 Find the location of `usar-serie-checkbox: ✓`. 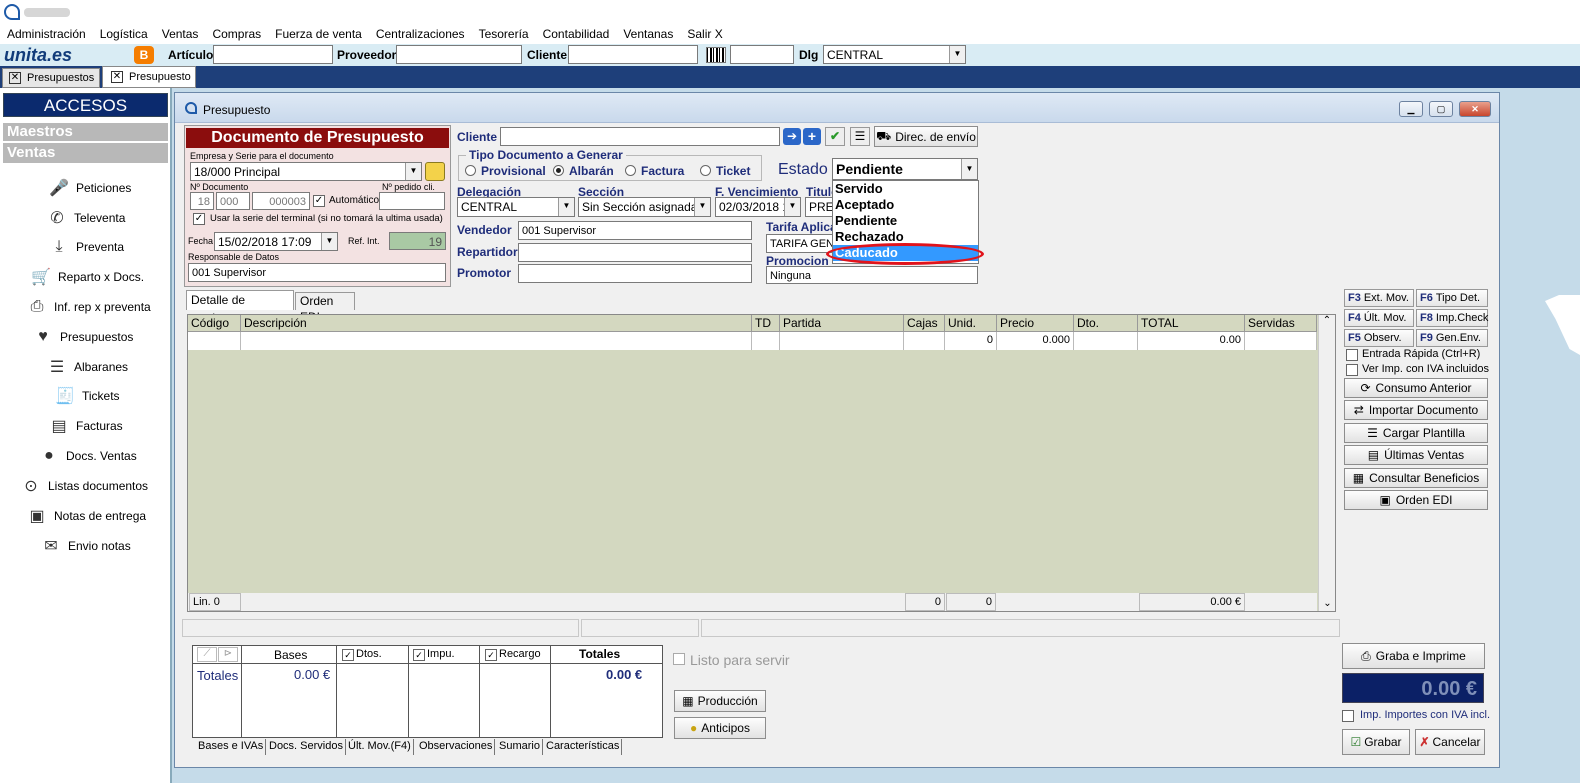

usar-serie-checkbox: ✓ is located at coordinates (199, 219).